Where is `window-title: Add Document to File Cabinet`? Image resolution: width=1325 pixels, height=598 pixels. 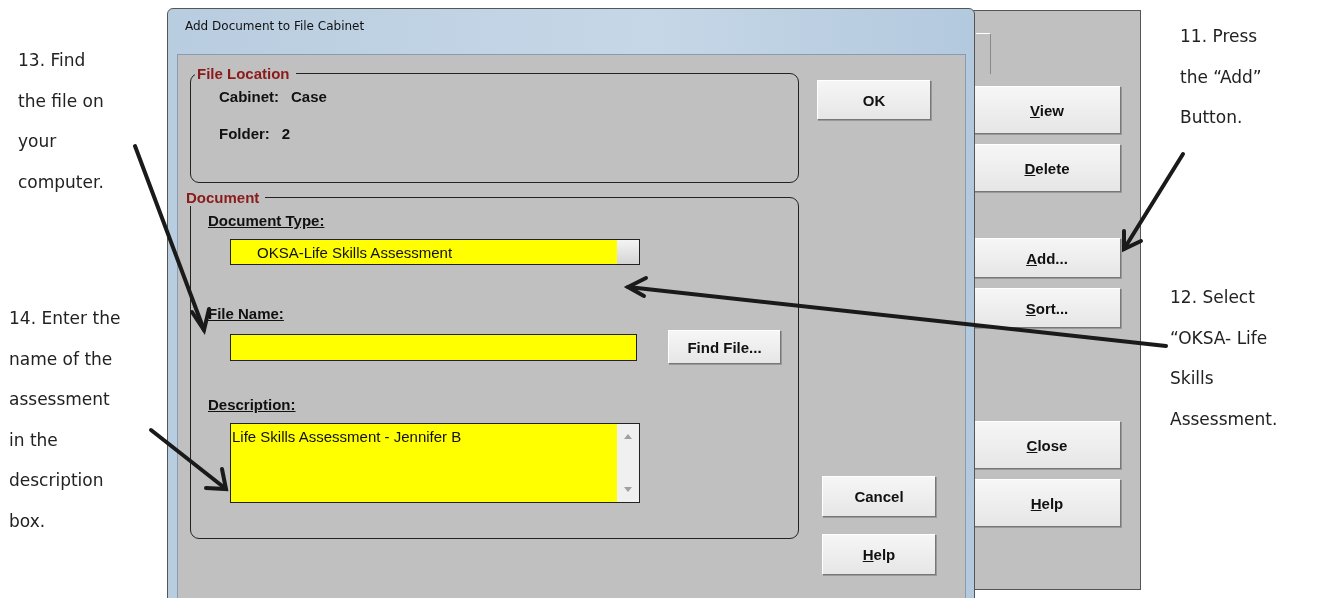
window-title: Add Document to File Cabinet is located at coordinates (275, 25).